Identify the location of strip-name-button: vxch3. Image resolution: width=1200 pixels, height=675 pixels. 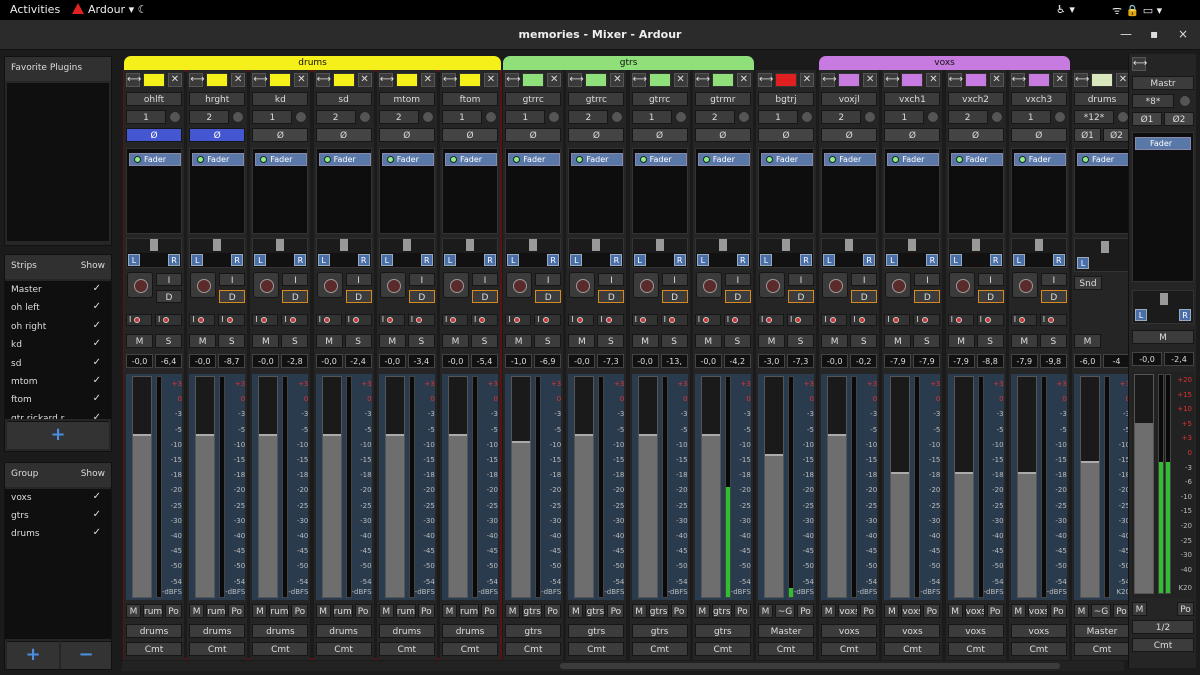
(1038, 99).